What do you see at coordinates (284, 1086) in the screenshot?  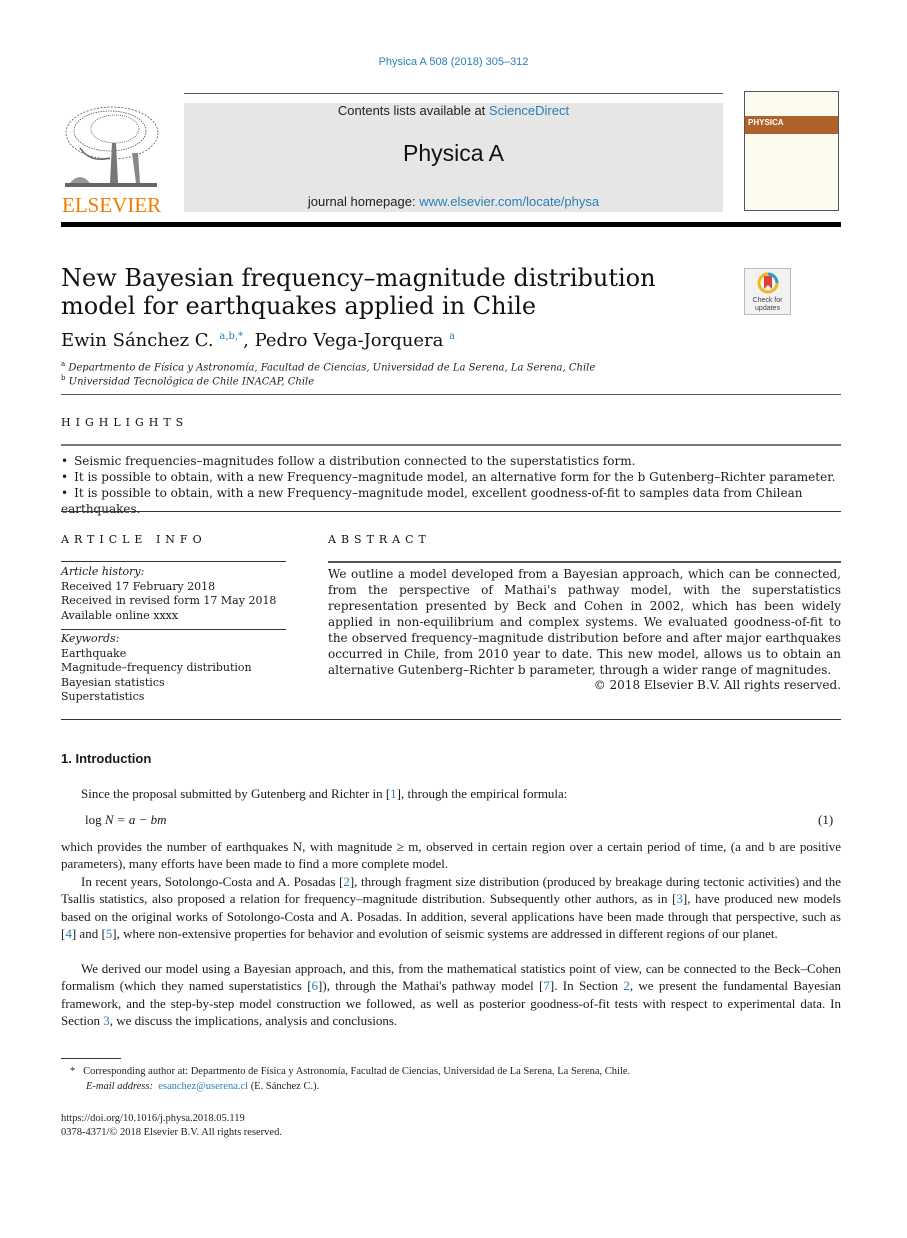 I see `email-owner: (E. Sánchez C.).` at bounding box center [284, 1086].